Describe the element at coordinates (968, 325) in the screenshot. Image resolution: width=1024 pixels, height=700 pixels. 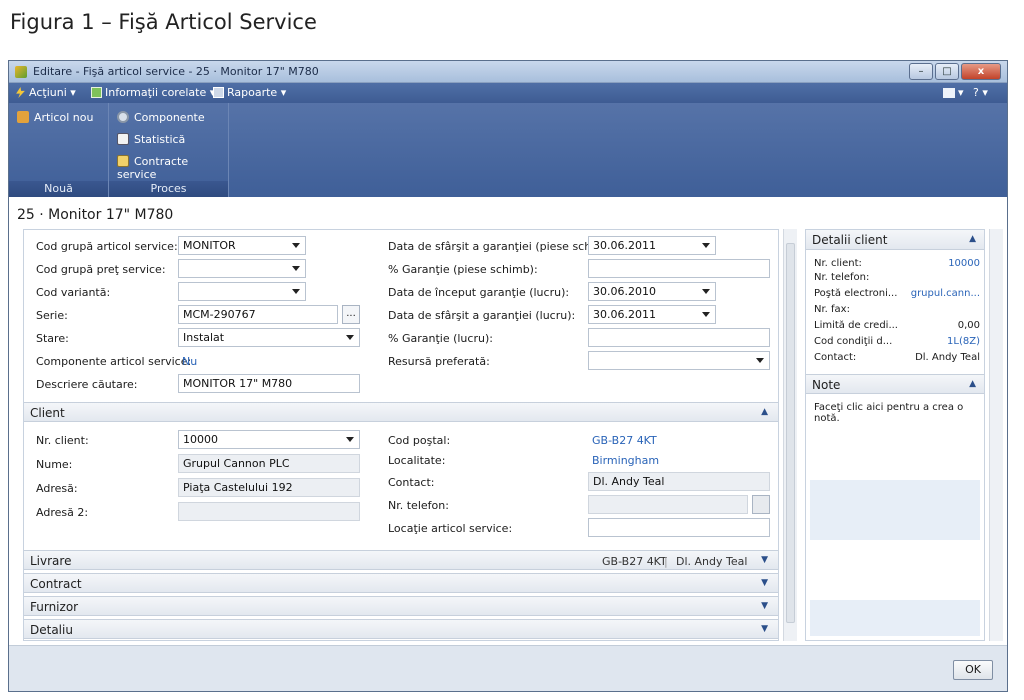
I see `fb-credit-value: 0,00` at that location.